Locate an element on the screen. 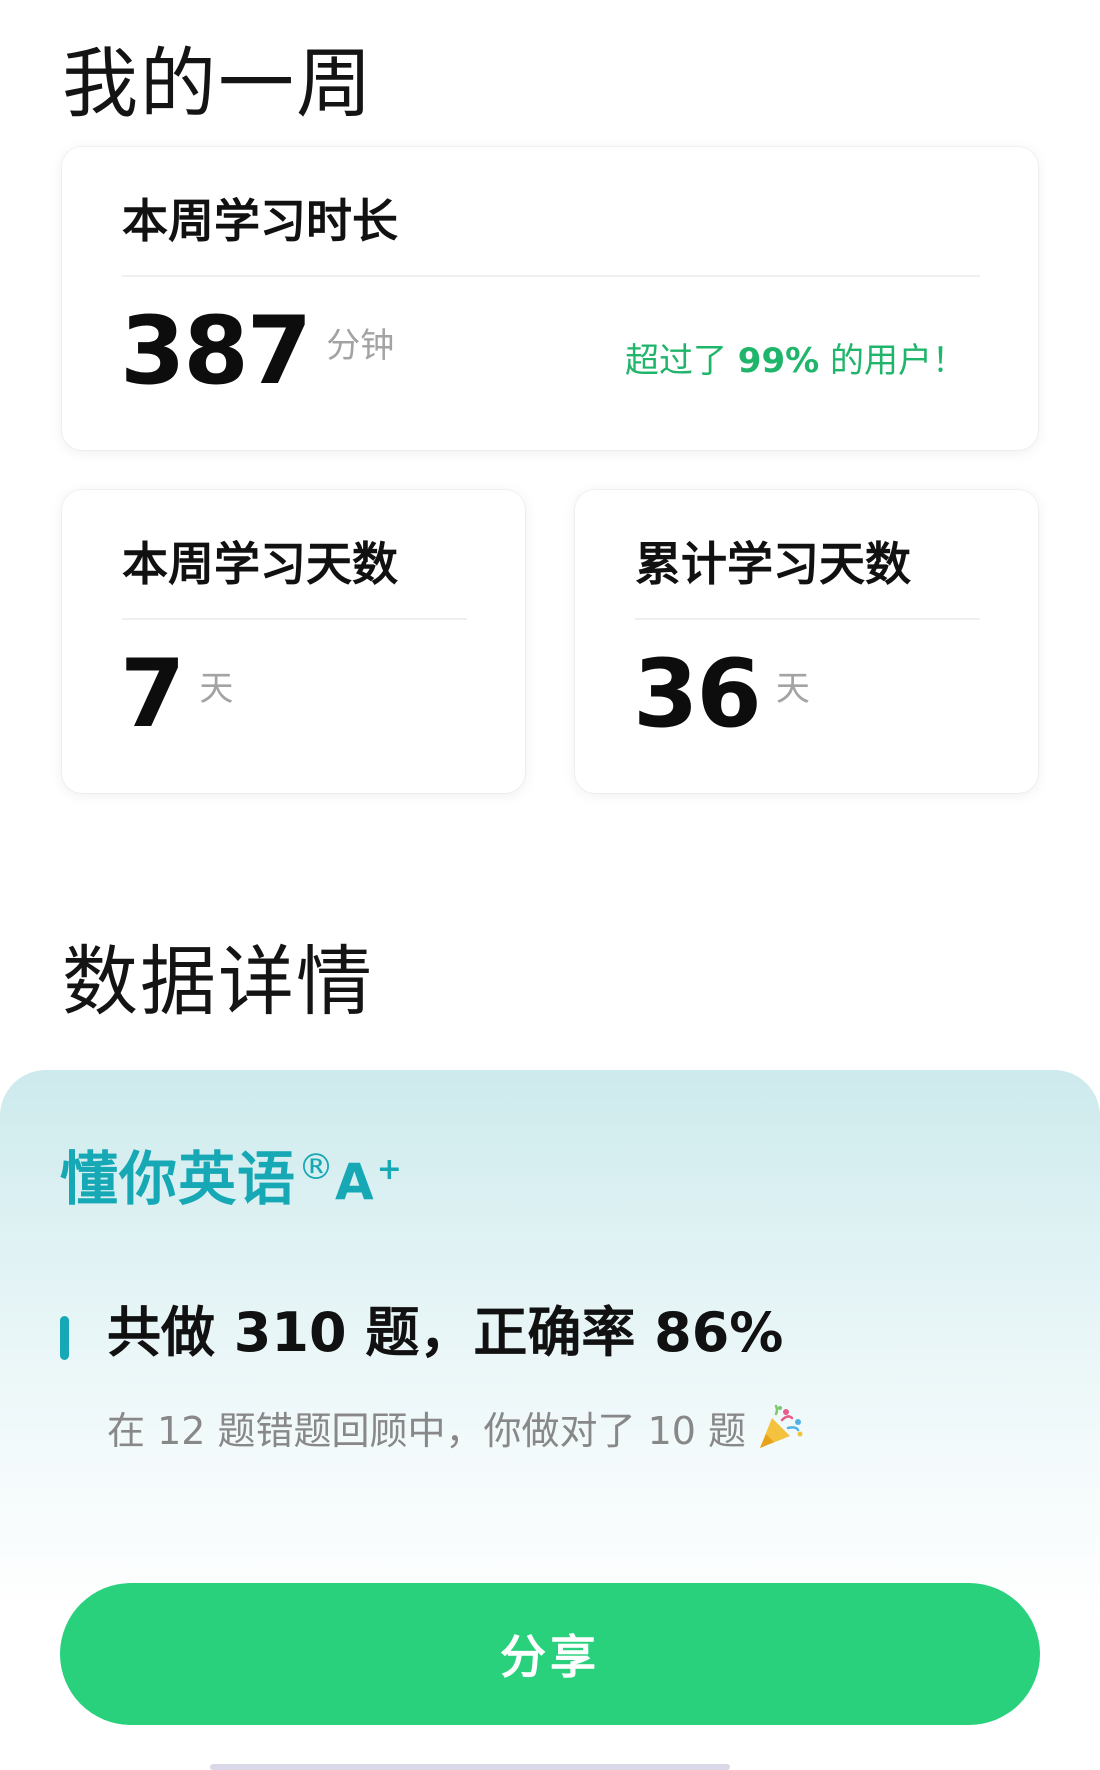 The height and width of the screenshot is (1770, 1100). study-duration-unit: 分钟 is located at coordinates (360, 346).